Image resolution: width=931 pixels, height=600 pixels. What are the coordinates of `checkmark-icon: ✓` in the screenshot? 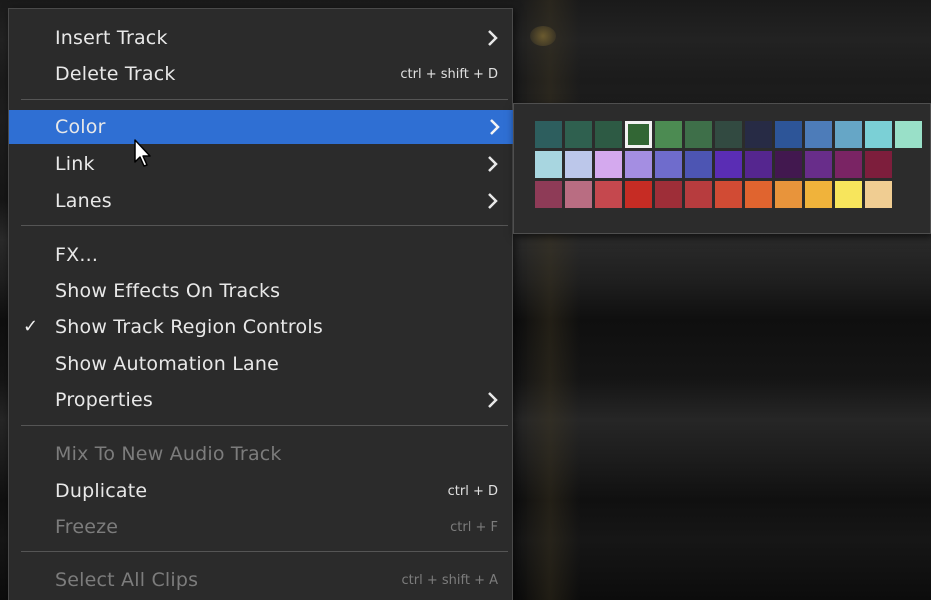 It's located at (31, 326).